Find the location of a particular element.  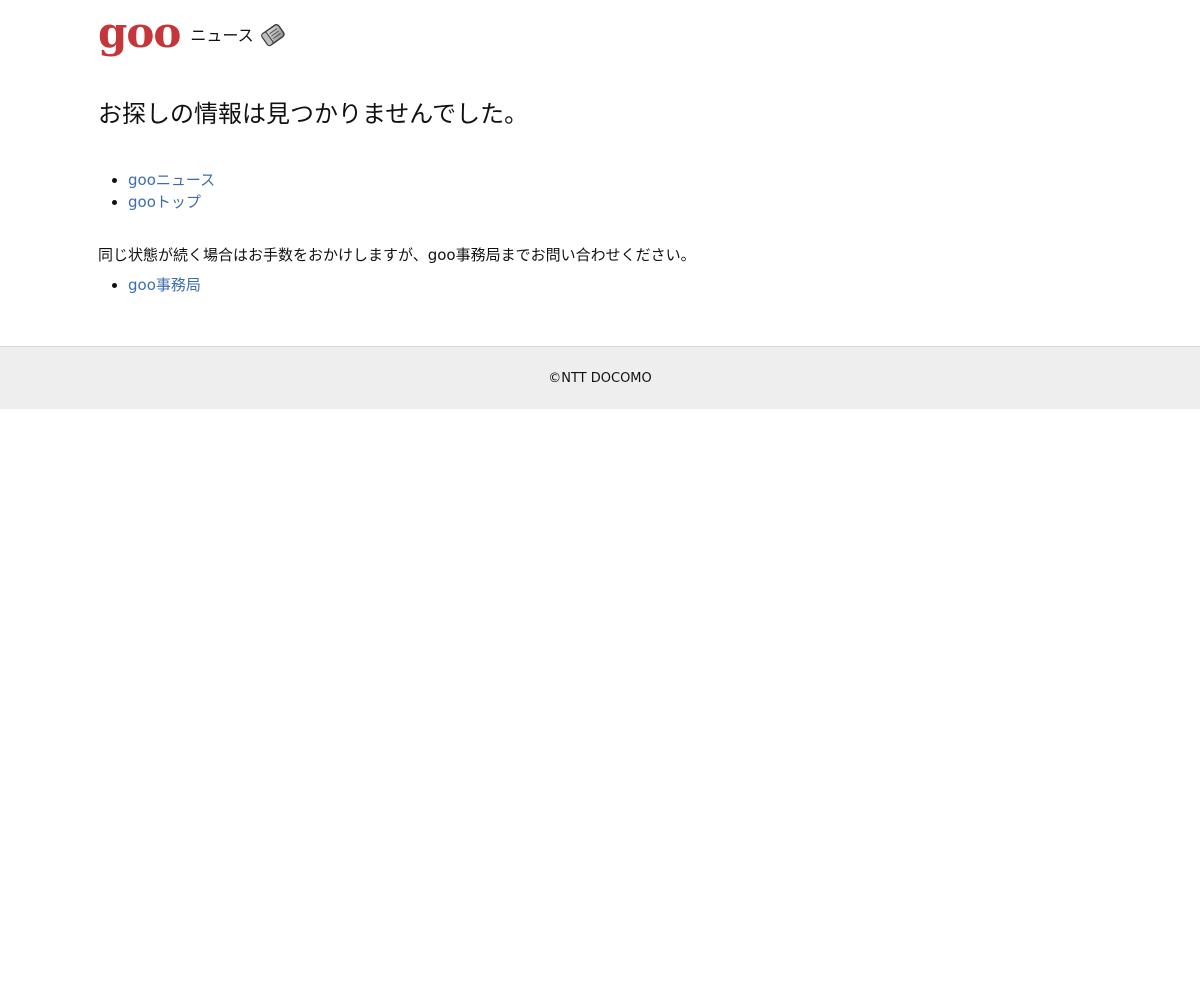

copyright-text: ©NTT DOCOMO is located at coordinates (600, 378).